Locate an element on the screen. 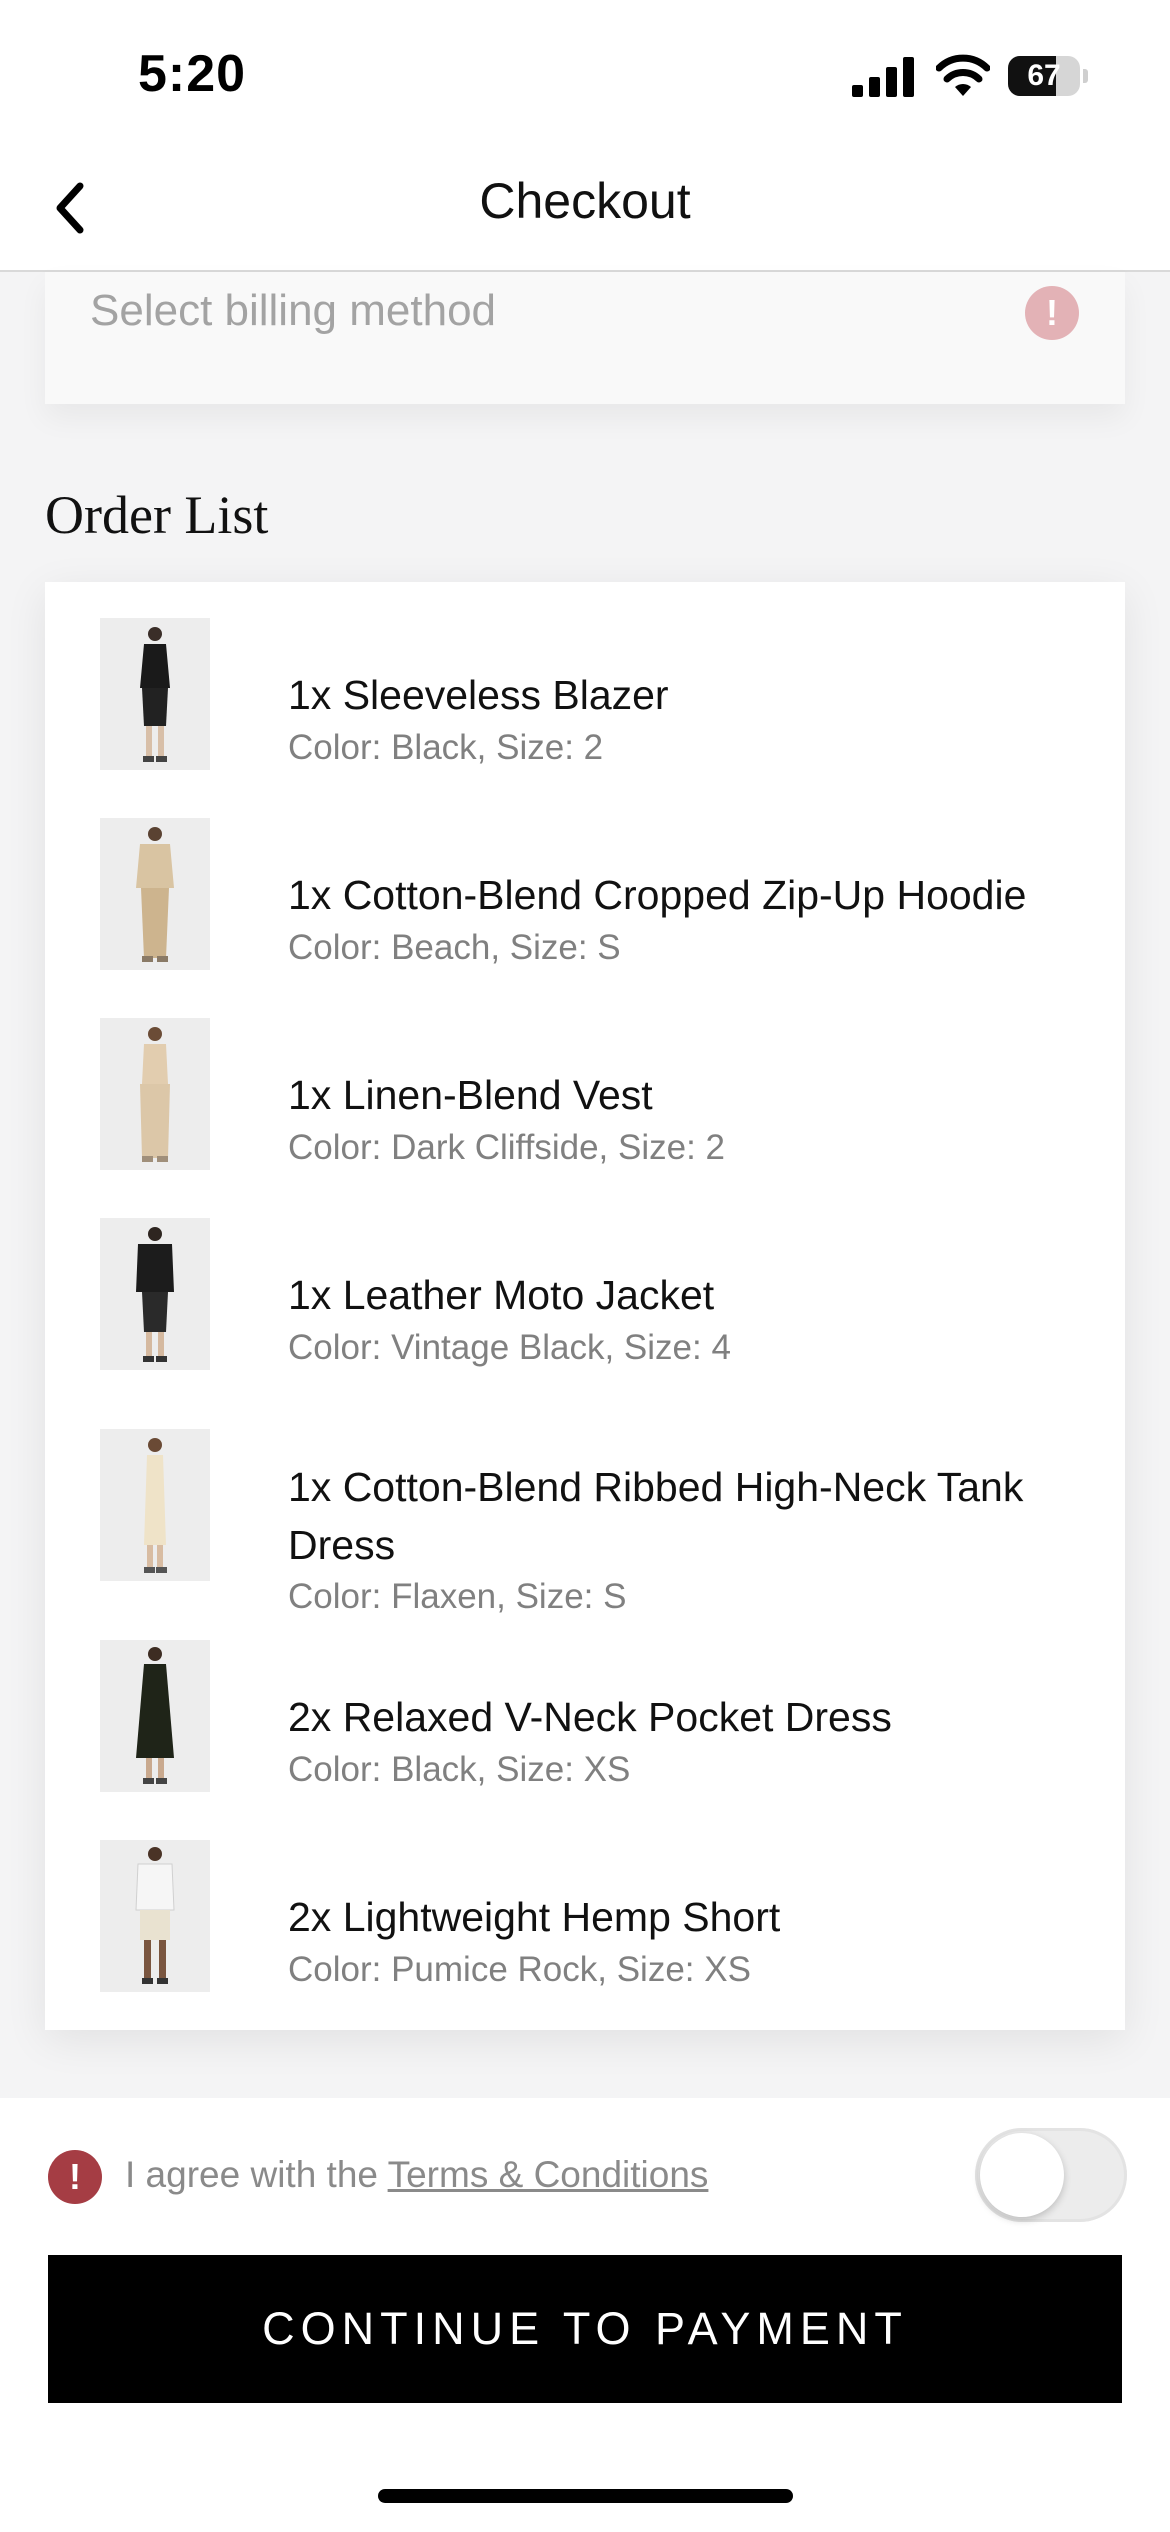 This screenshot has width=1170, height=2532. page-title: Checkout is located at coordinates (585, 201).